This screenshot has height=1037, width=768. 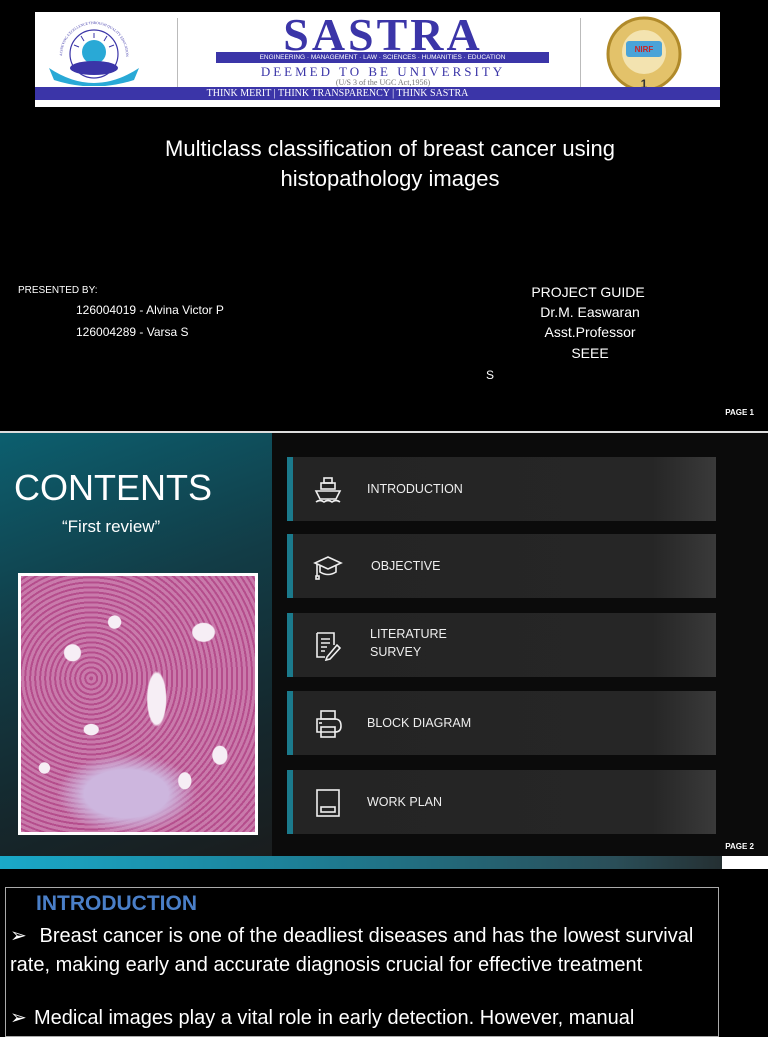 What do you see at coordinates (501, 566) in the screenshot?
I see `contents-item-objective: OBJECTIVE` at bounding box center [501, 566].